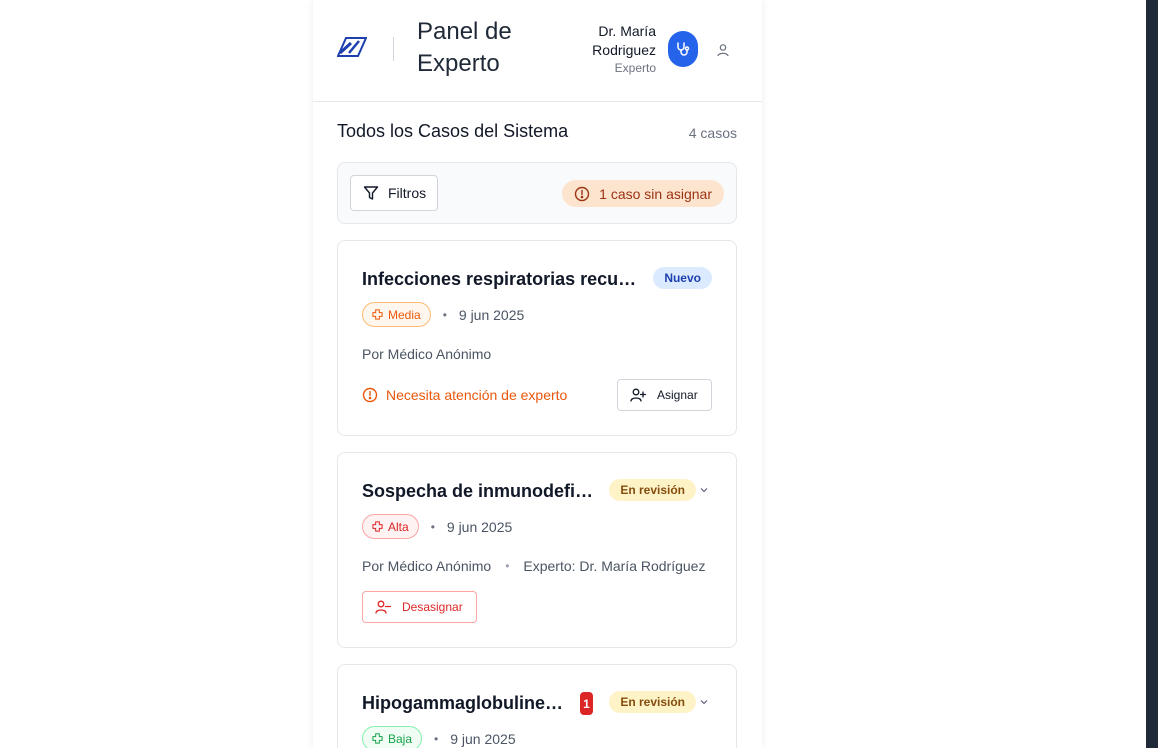  What do you see at coordinates (537, 193) in the screenshot?
I see `filter-bar: Filtros 1 caso sin asignar` at bounding box center [537, 193].